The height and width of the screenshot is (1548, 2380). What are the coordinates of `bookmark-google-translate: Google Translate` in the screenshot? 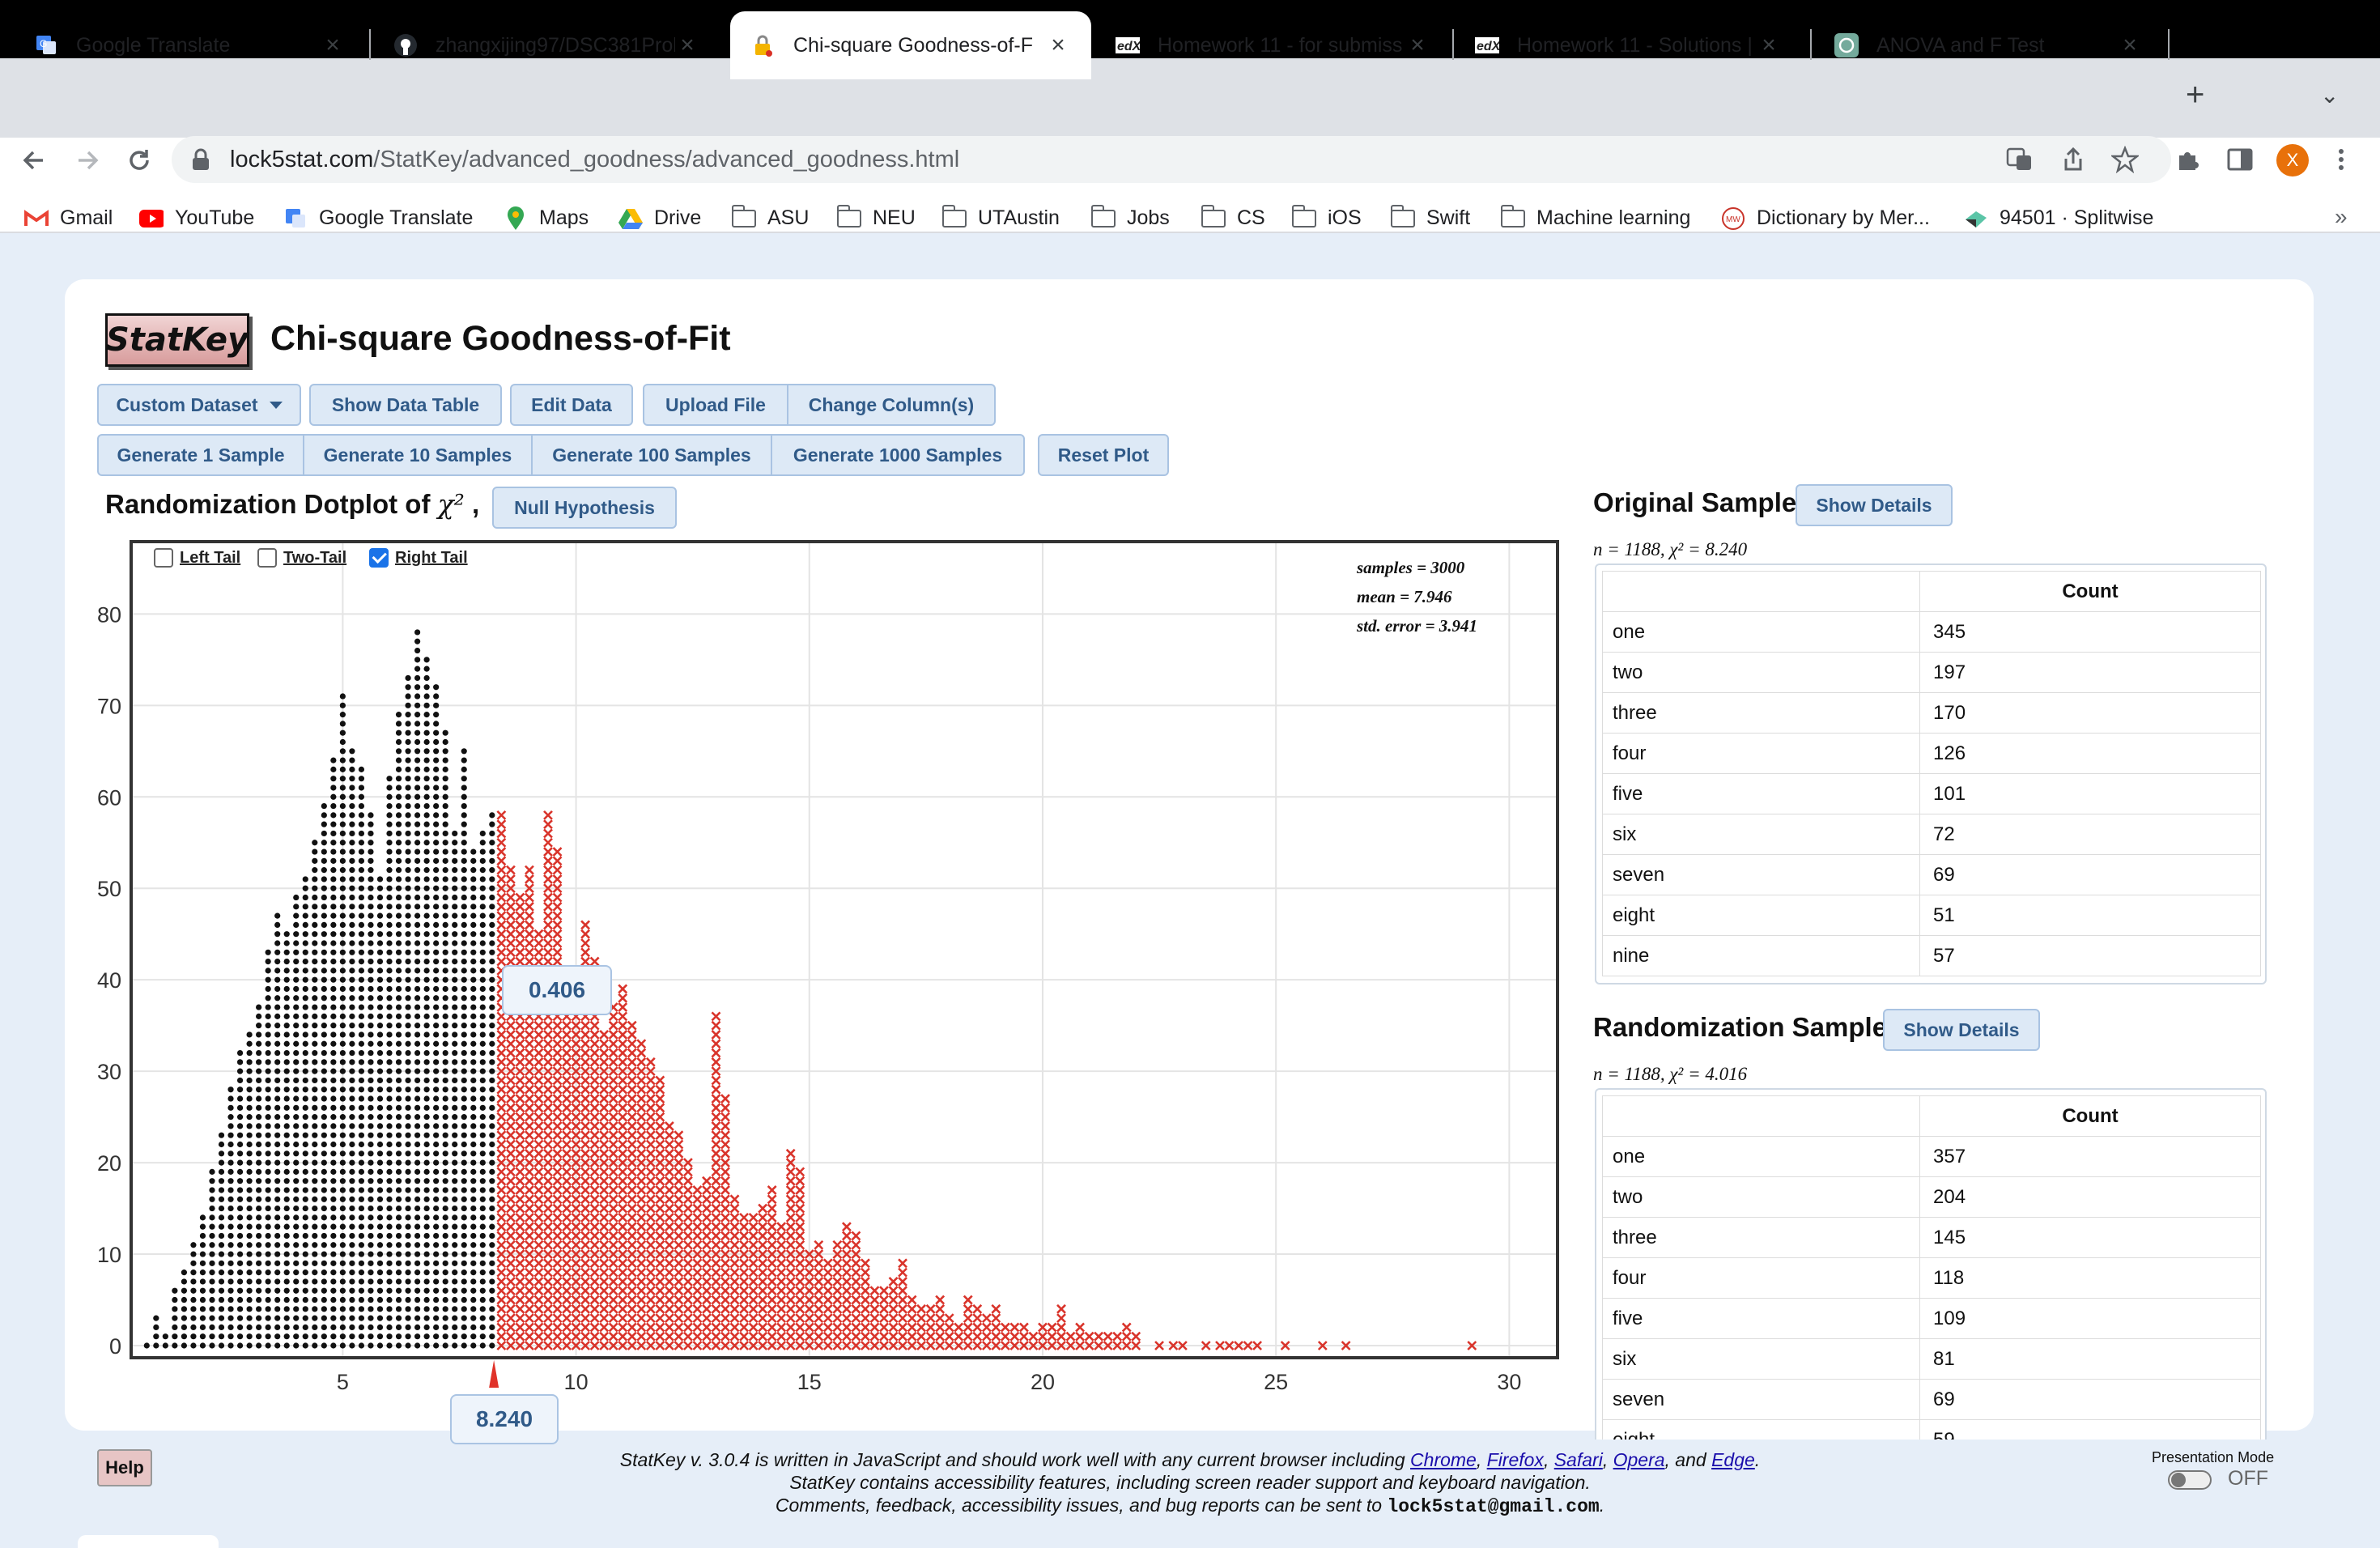 It's located at (378, 218).